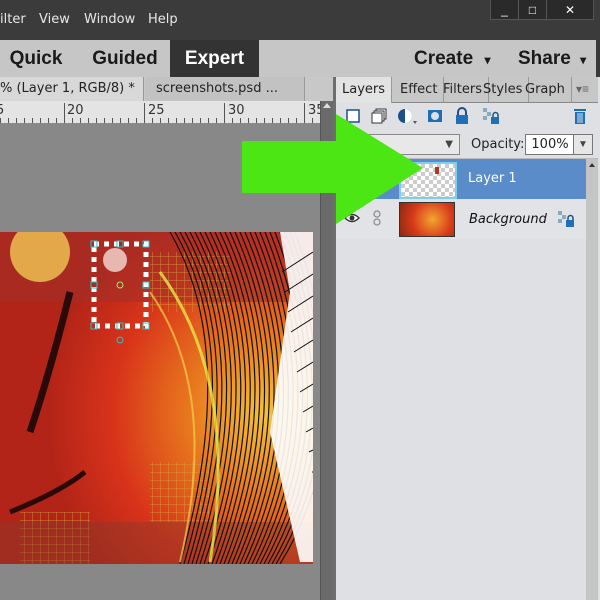 This screenshot has height=600, width=600. I want to click on layer-row-layer1: Layer 1, so click(461, 179).